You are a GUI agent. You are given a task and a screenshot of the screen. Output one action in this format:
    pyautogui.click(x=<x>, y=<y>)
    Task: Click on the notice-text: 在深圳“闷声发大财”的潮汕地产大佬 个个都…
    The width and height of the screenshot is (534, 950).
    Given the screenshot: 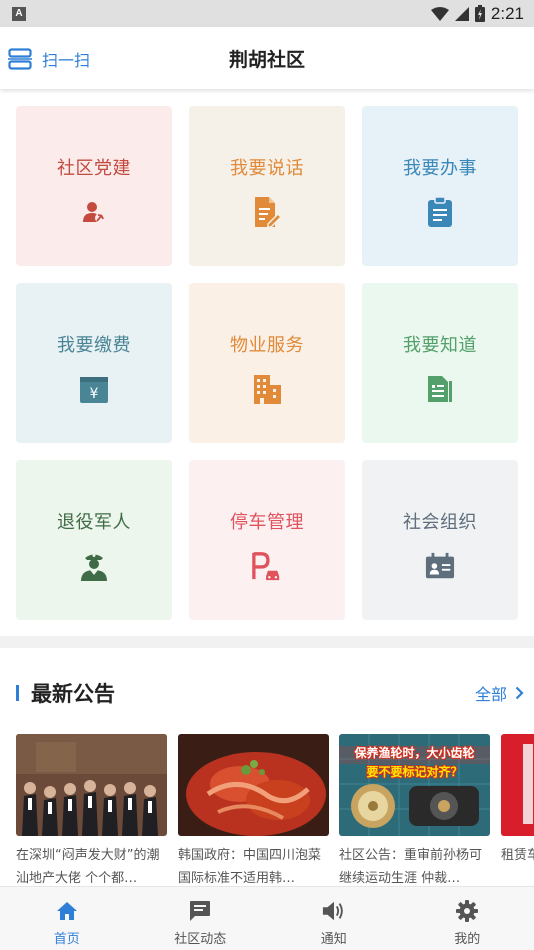 What is the action you would take?
    pyautogui.click(x=88, y=867)
    